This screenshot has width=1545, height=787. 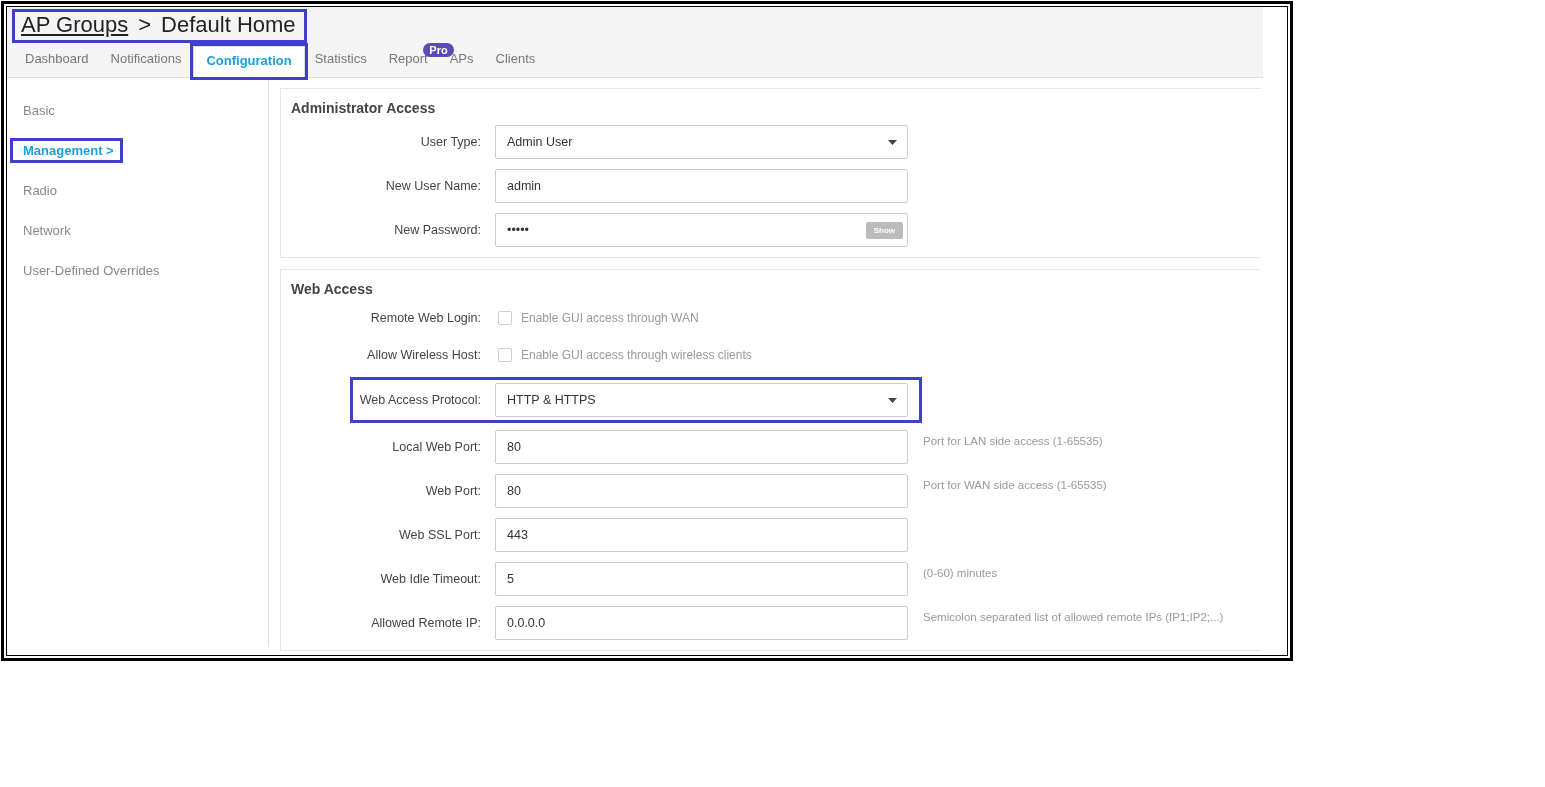 What do you see at coordinates (701, 230) in the screenshot?
I see `password-field: ••••• Show` at bounding box center [701, 230].